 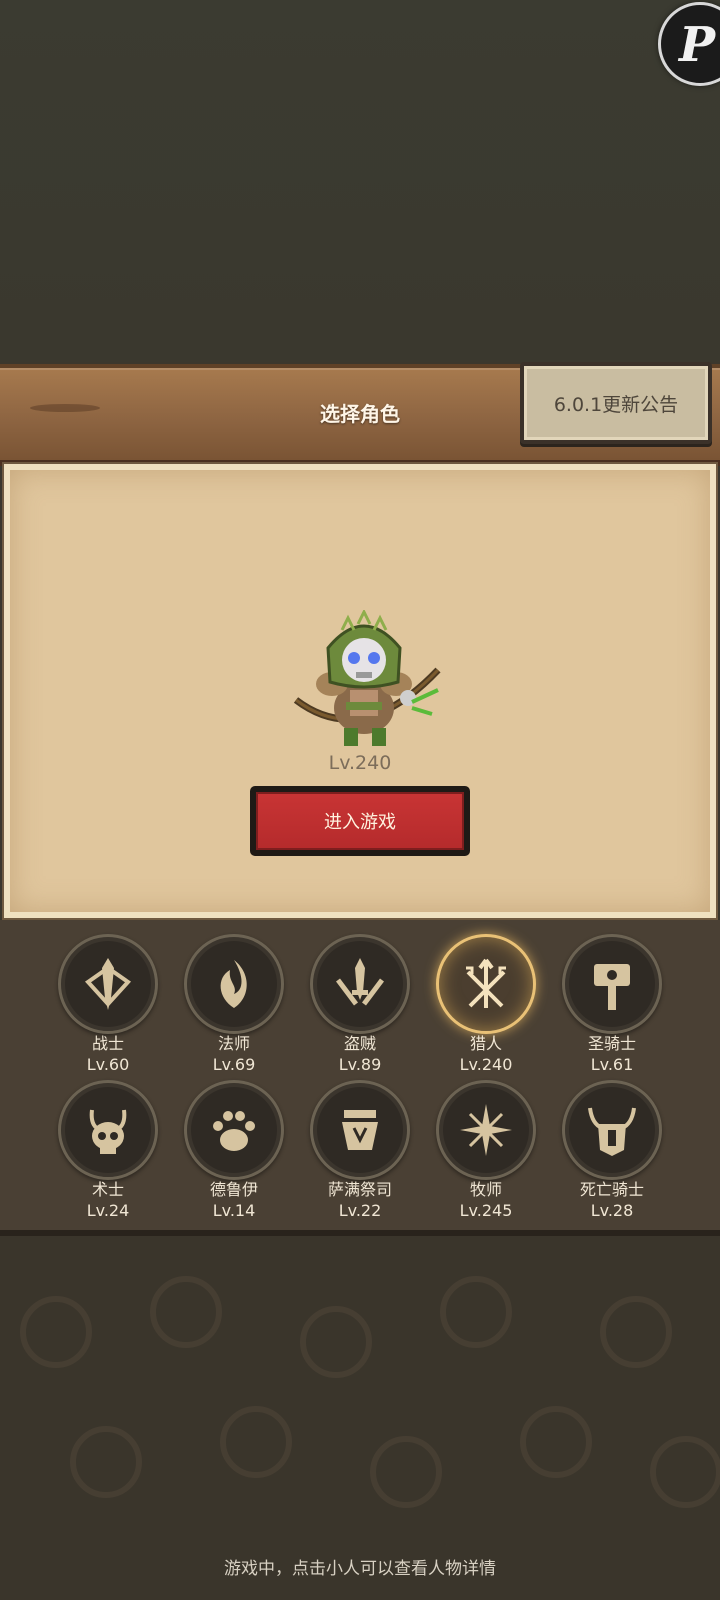 What do you see at coordinates (359, 1189) in the screenshot?
I see `class-name: 萨满祭司` at bounding box center [359, 1189].